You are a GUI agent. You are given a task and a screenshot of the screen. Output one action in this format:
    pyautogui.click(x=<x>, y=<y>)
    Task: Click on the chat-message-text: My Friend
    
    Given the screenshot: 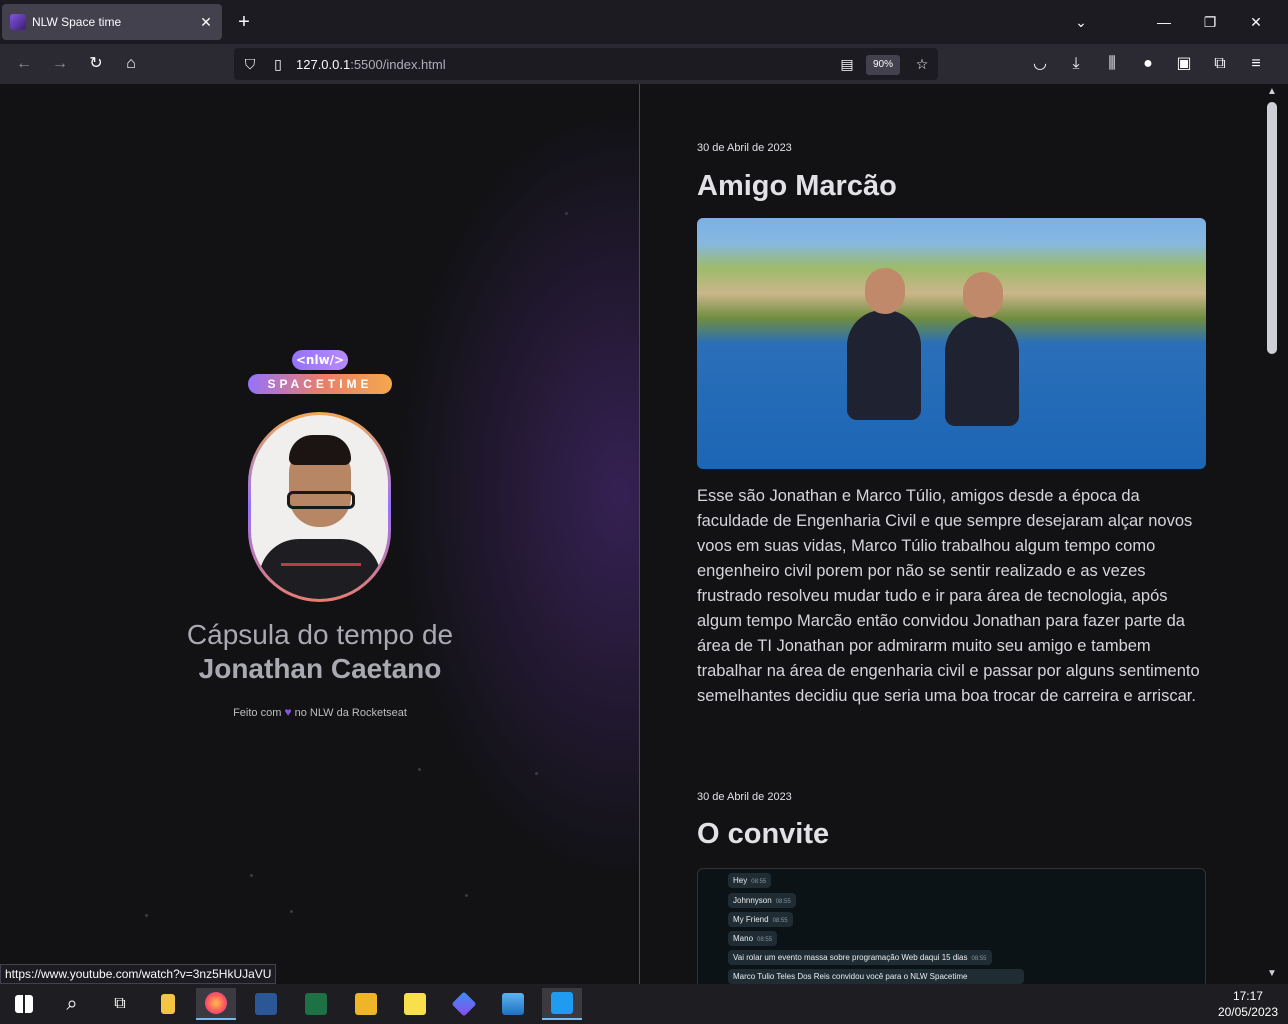 What is the action you would take?
    pyautogui.click(x=751, y=919)
    